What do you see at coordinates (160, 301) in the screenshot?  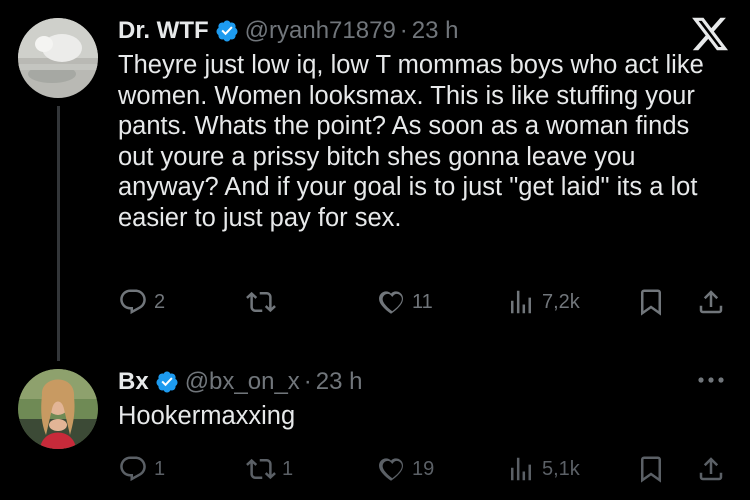 I see `reply-count: 2` at bounding box center [160, 301].